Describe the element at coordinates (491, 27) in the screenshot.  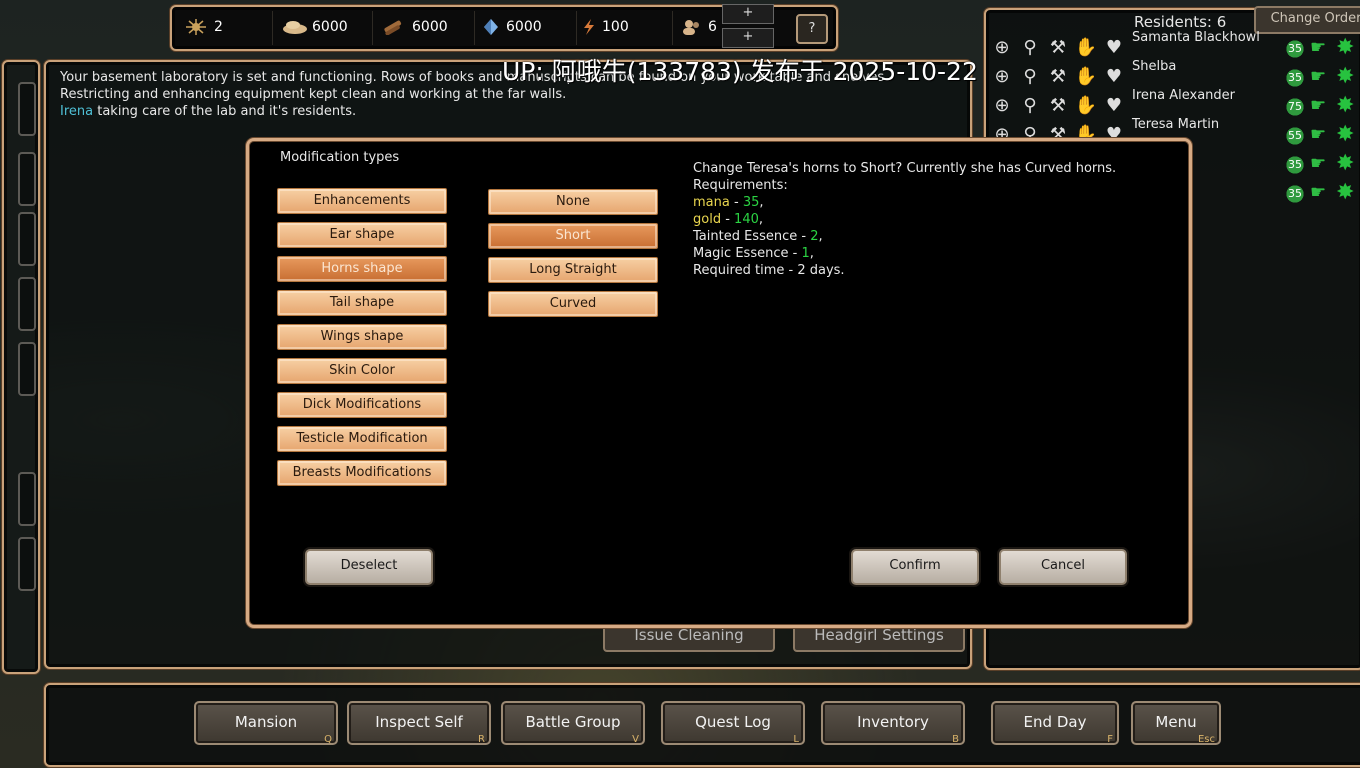
I see `mana-crystal-icon` at that location.